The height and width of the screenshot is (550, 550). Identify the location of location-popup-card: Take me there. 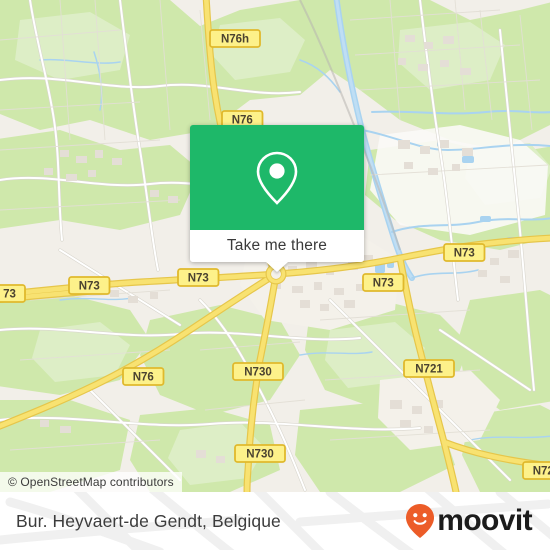
(277, 198).